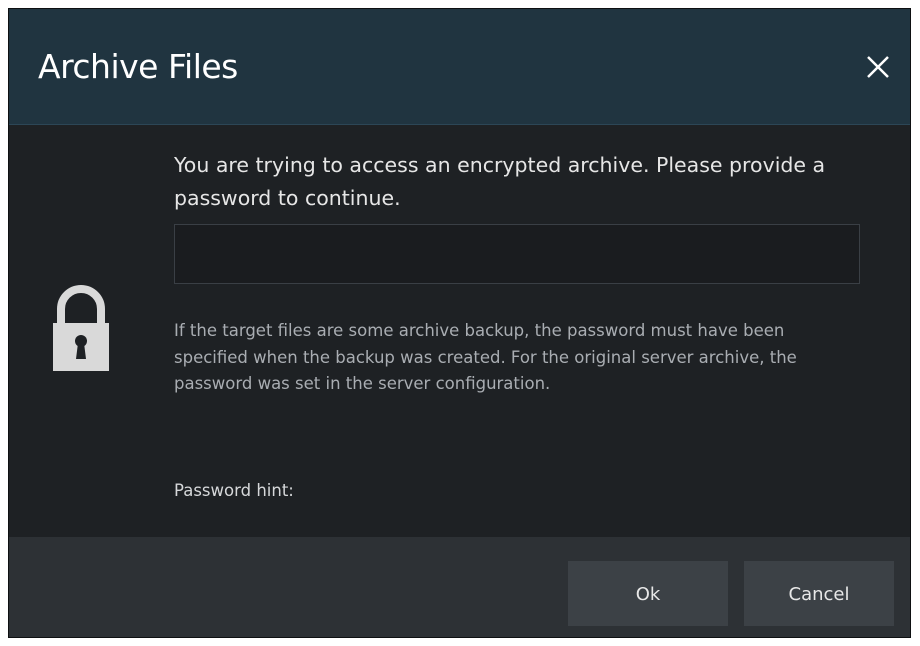  What do you see at coordinates (234, 490) in the screenshot?
I see `password-hint-label: Password hint:` at bounding box center [234, 490].